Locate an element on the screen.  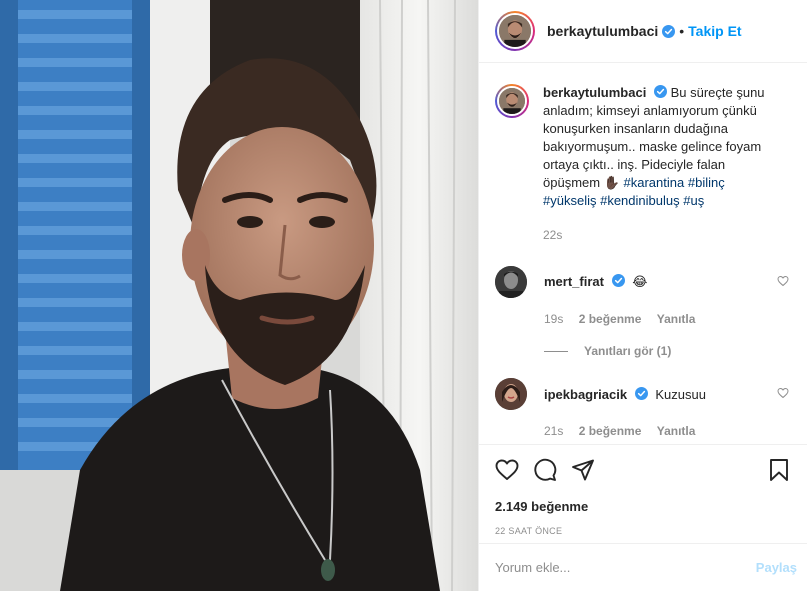
comment-username: ipekbagriacik is located at coordinates (585, 394).